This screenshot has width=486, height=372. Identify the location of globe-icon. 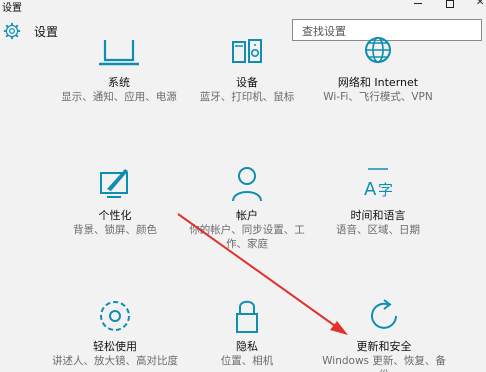
(378, 56).